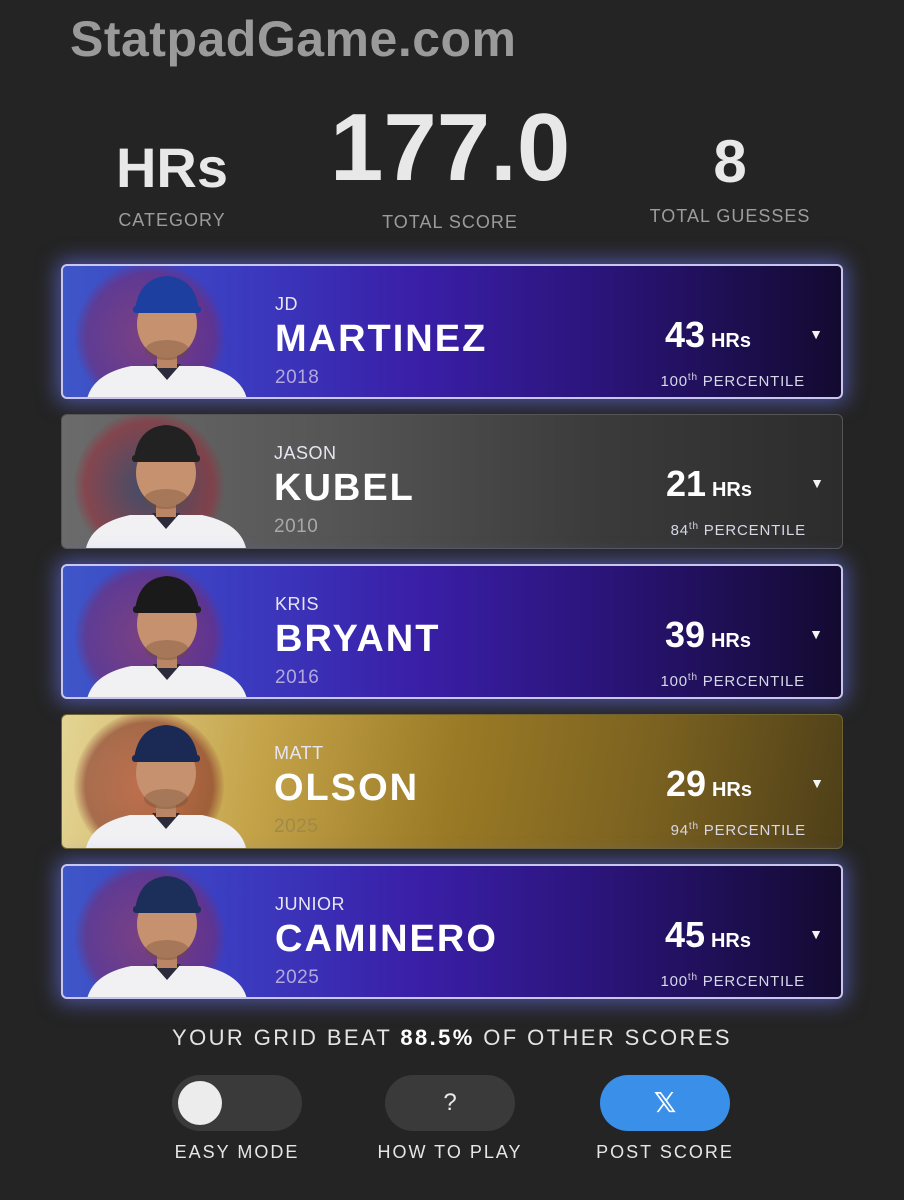  What do you see at coordinates (709, 484) in the screenshot?
I see `home-run-total: 21 HRs` at bounding box center [709, 484].